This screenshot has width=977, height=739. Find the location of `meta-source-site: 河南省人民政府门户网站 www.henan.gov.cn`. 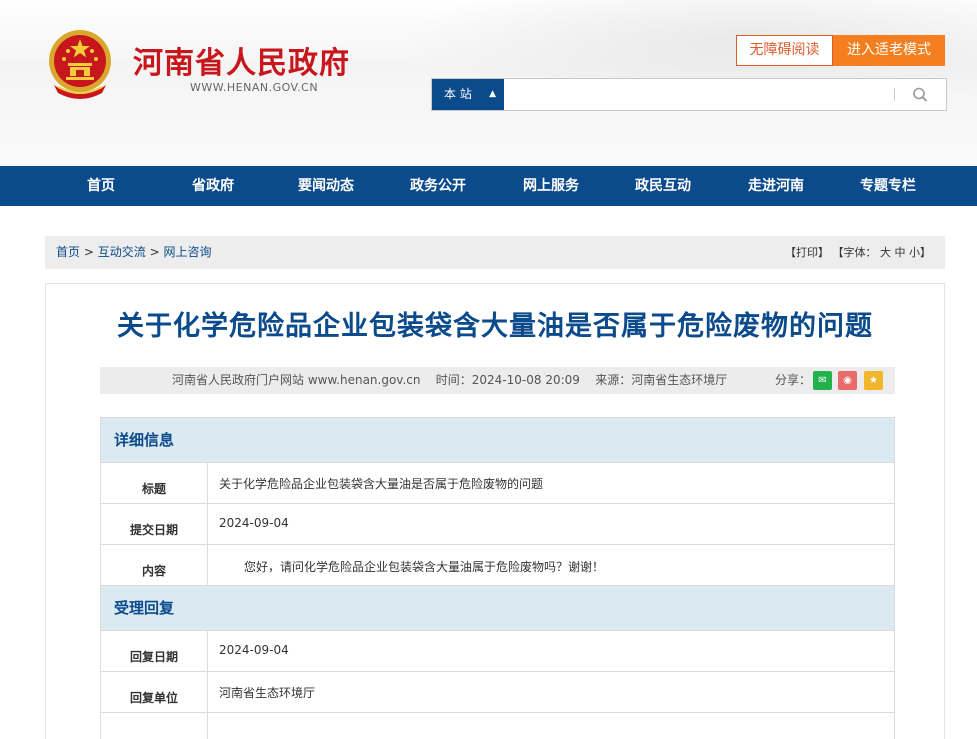

meta-source-site: 河南省人民政府门户网站 www.henan.gov.cn is located at coordinates (296, 380).